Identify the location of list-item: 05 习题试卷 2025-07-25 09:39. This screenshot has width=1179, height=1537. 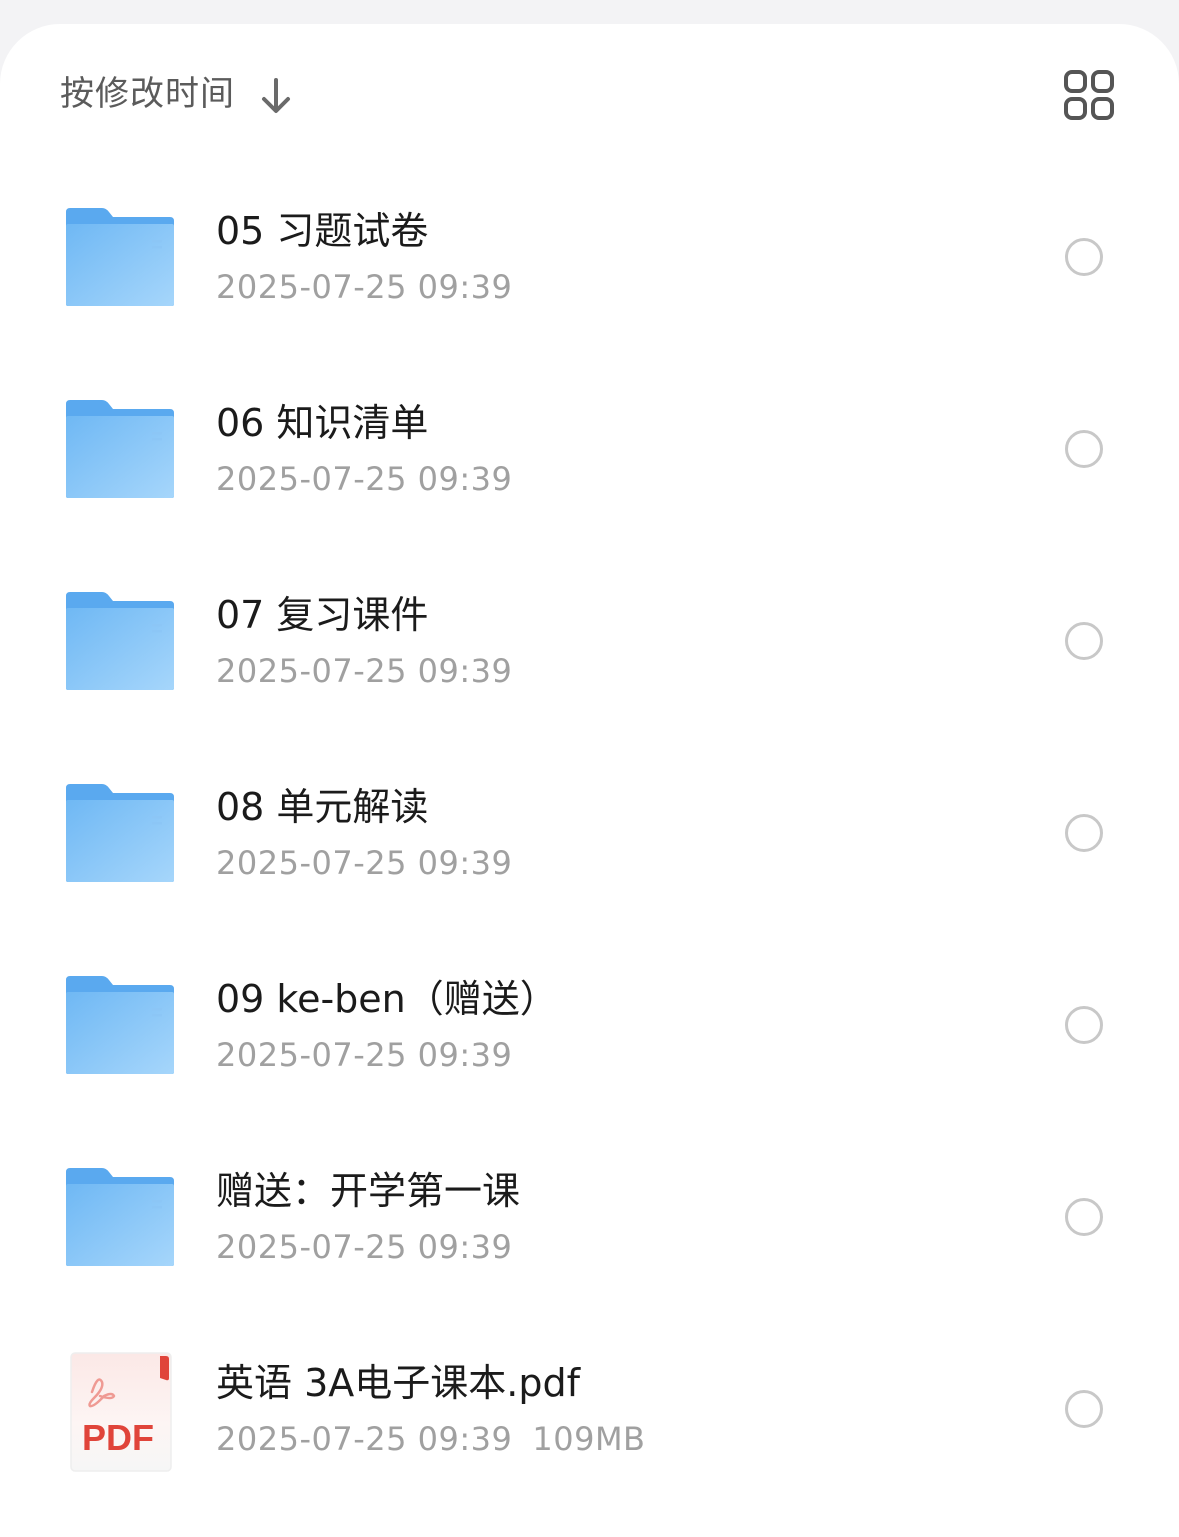
(589, 256).